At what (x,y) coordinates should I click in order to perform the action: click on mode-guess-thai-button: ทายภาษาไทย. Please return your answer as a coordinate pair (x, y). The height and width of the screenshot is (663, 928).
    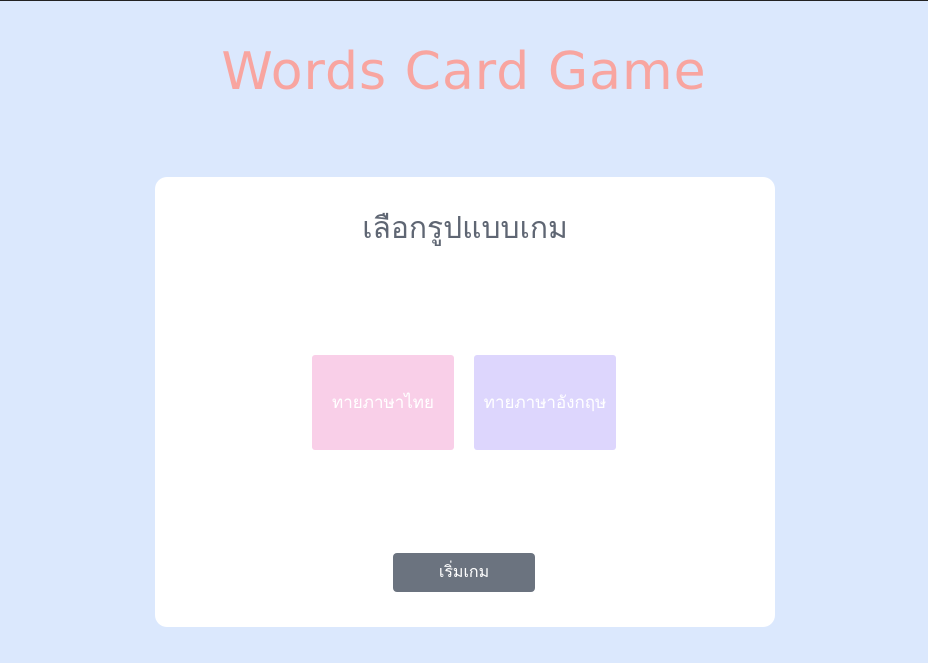
    Looking at the image, I should click on (383, 402).